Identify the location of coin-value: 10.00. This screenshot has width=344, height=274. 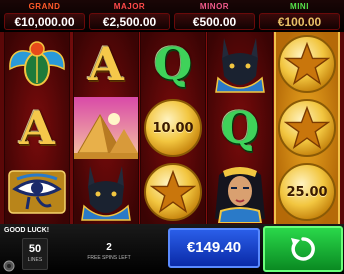
(173, 128).